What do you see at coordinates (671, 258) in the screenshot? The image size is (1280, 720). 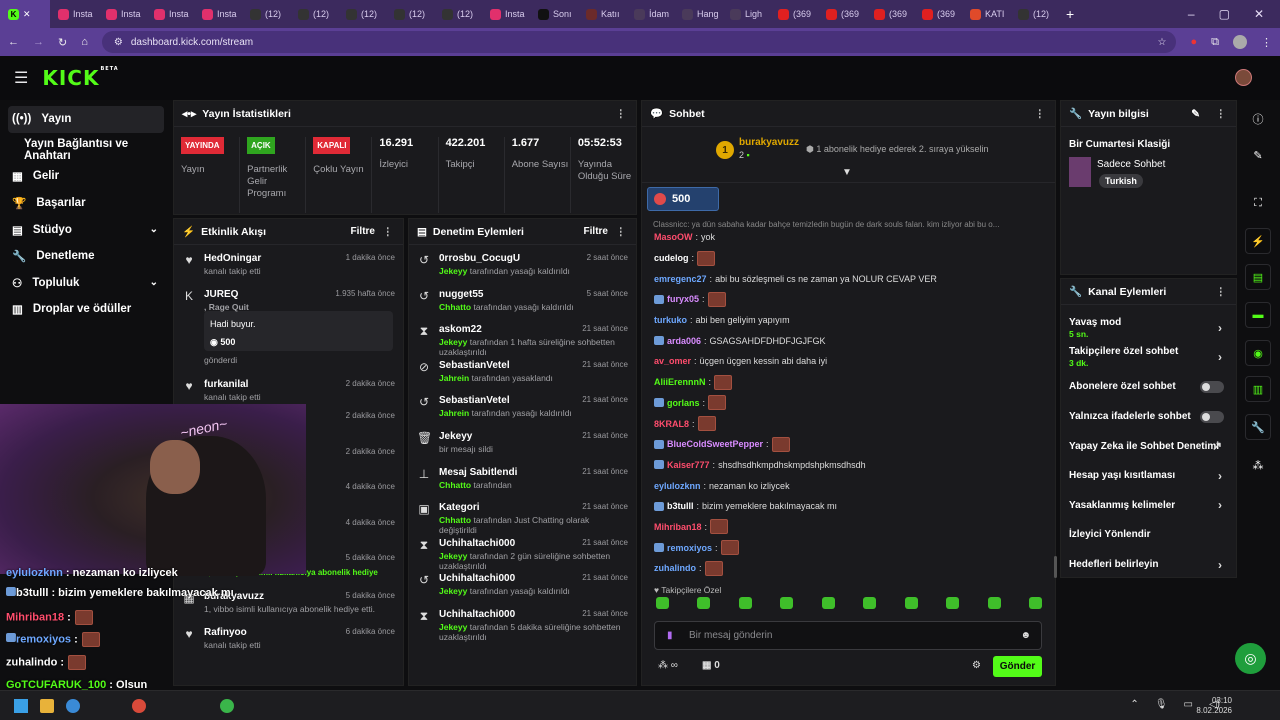 I see `chat-username: cudelog` at bounding box center [671, 258].